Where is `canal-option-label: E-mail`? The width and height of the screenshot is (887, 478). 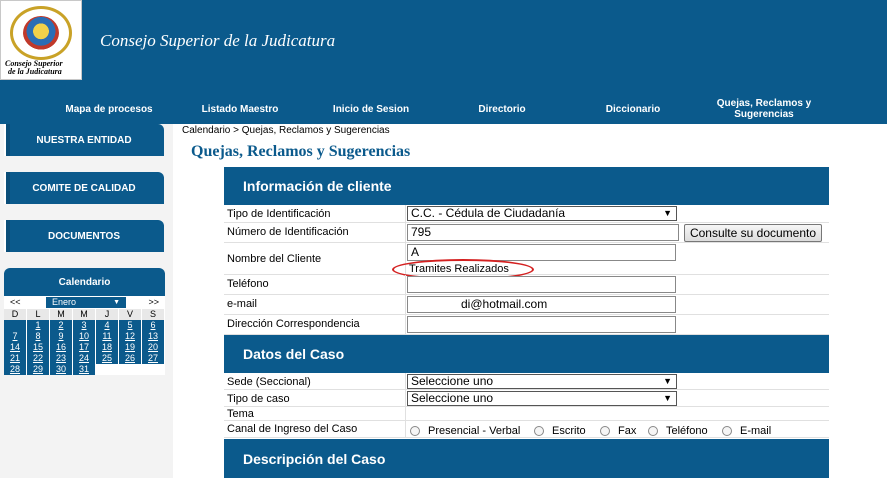
canal-option-label: E-mail is located at coordinates (756, 431).